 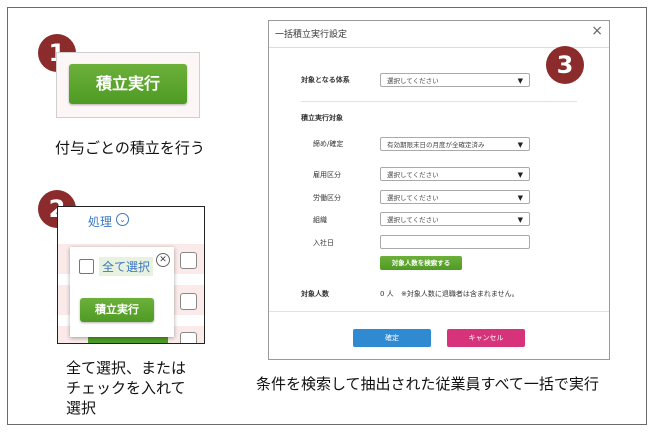 I want to click on caption-3: 条件を検索して抽出された従業員すべて一括で実行, so click(x=427, y=384).